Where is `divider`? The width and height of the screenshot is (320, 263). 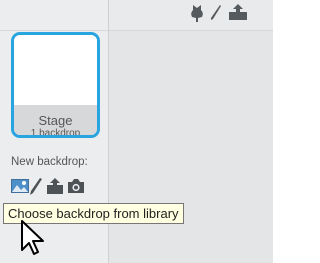
divider is located at coordinates (54, 30).